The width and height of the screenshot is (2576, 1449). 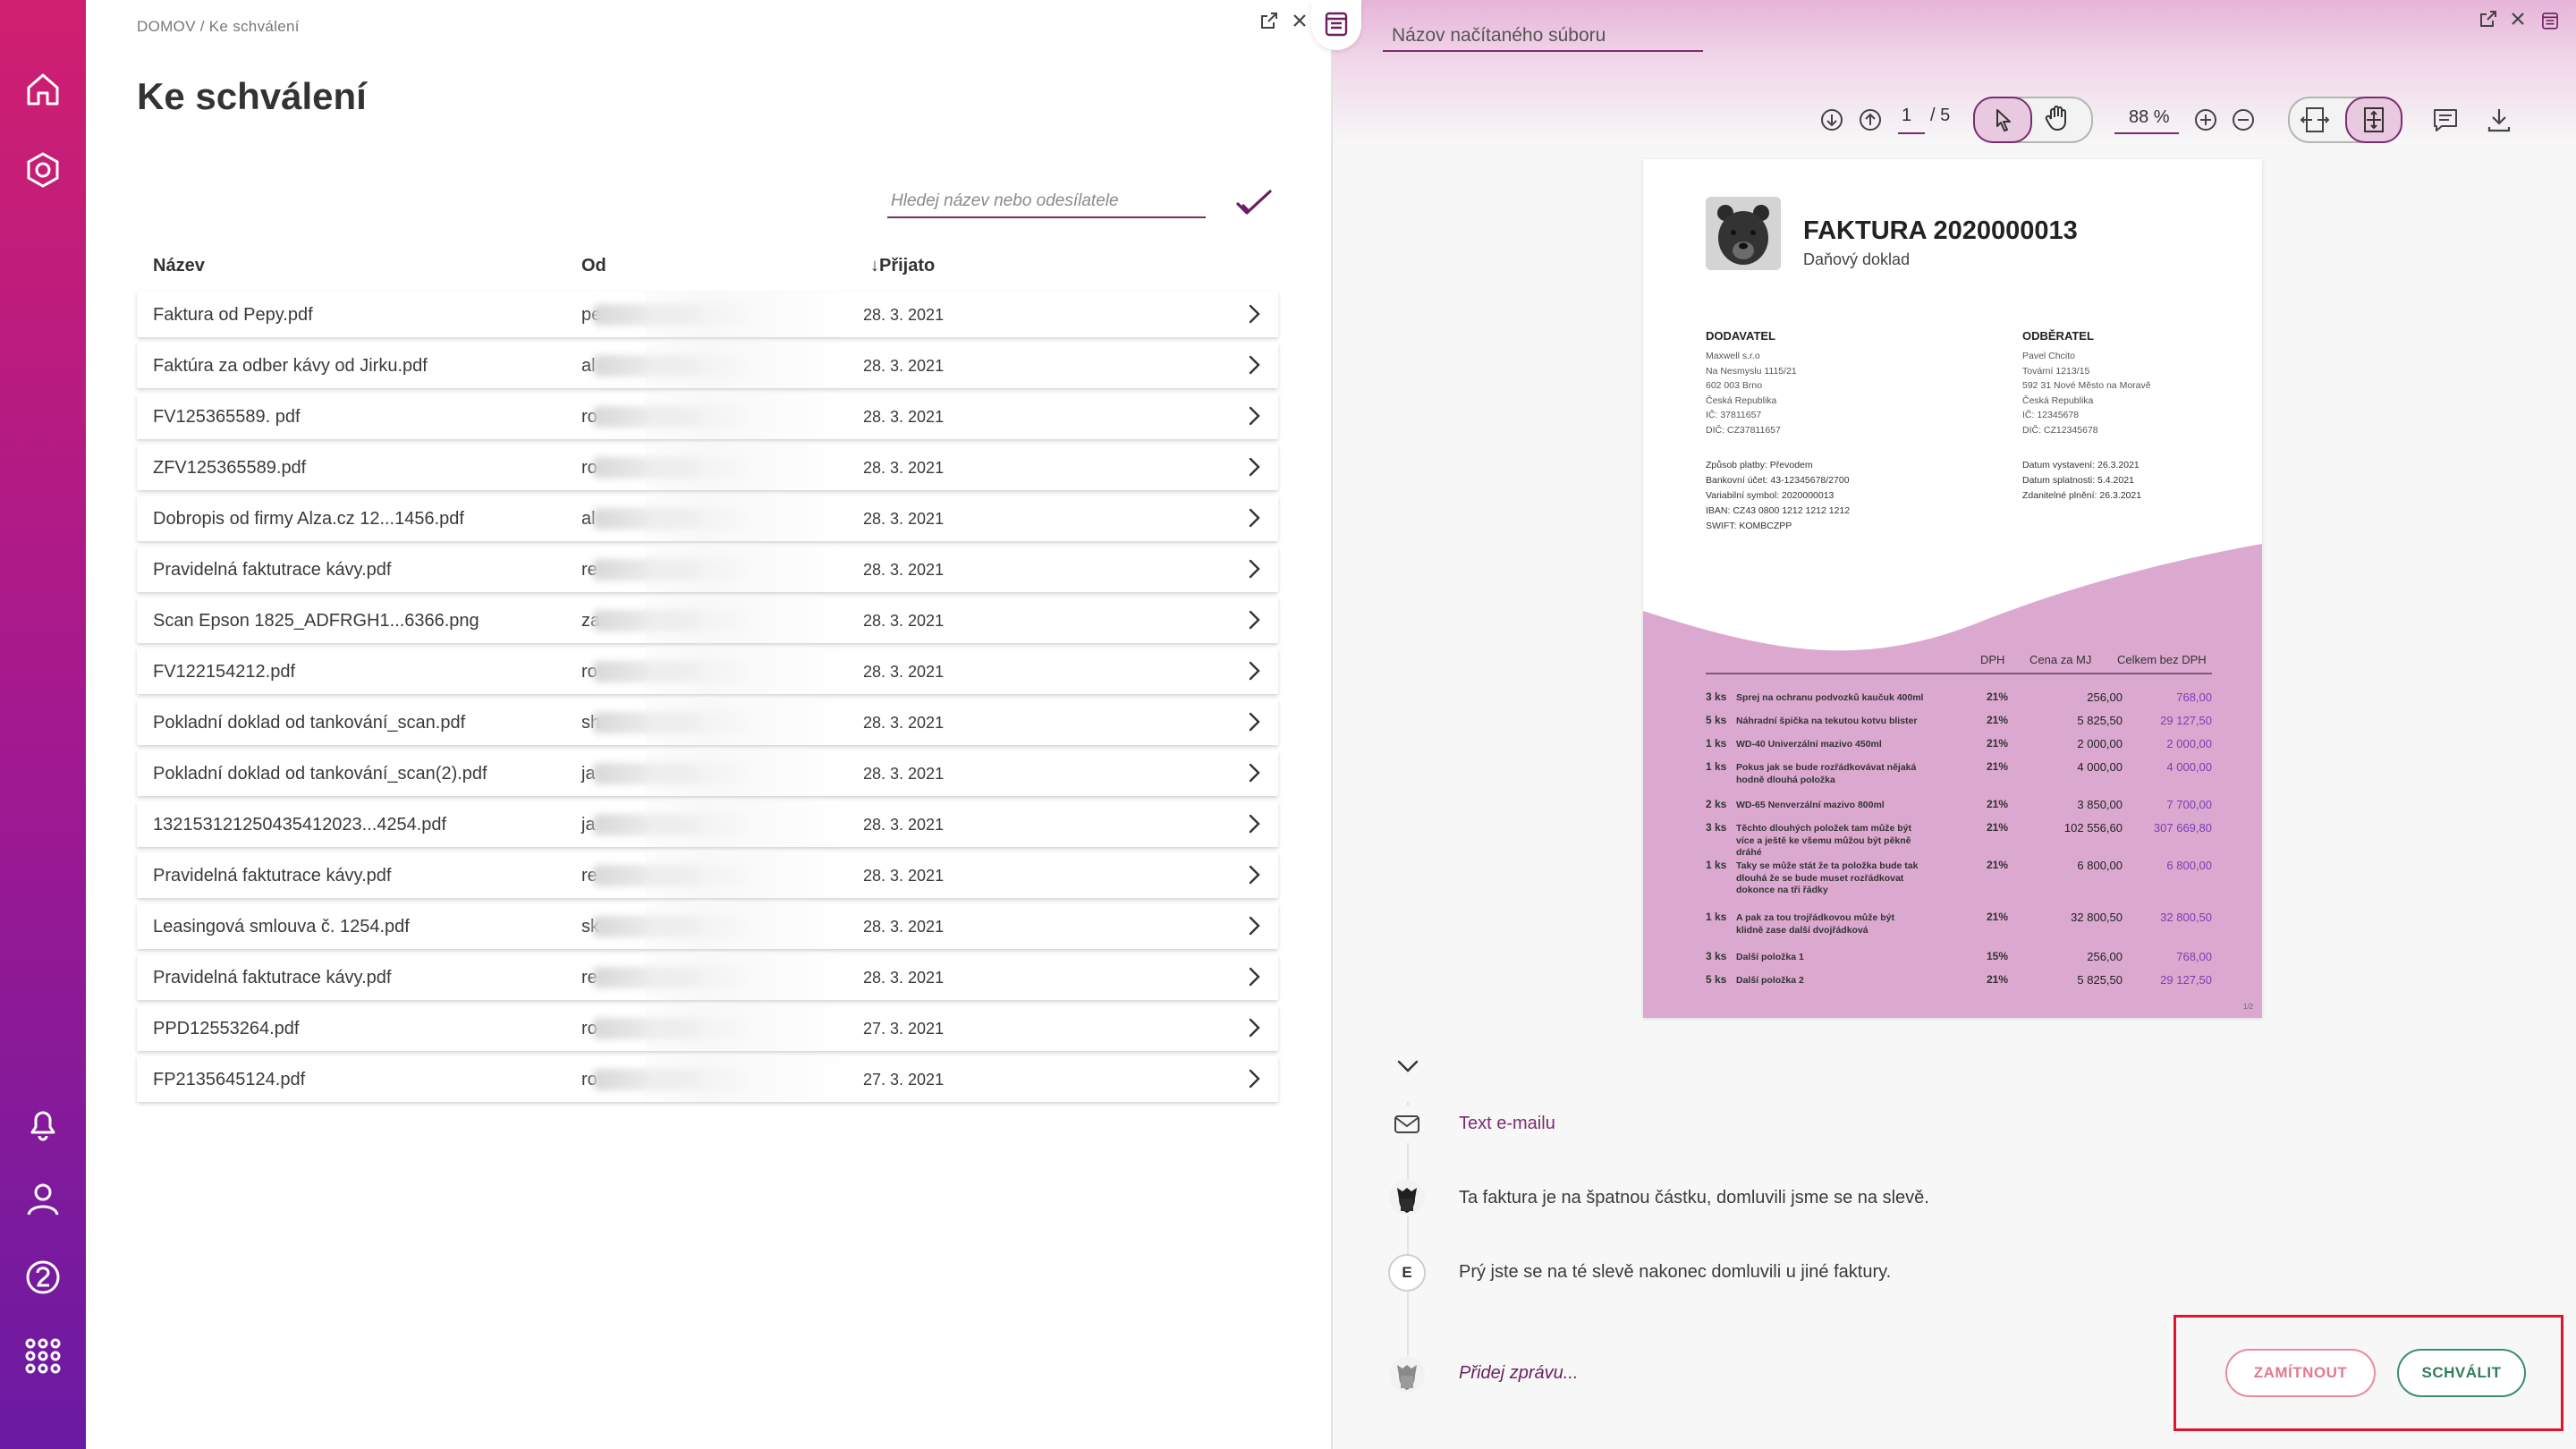 What do you see at coordinates (42, 1123) in the screenshot?
I see `bell-icon` at bounding box center [42, 1123].